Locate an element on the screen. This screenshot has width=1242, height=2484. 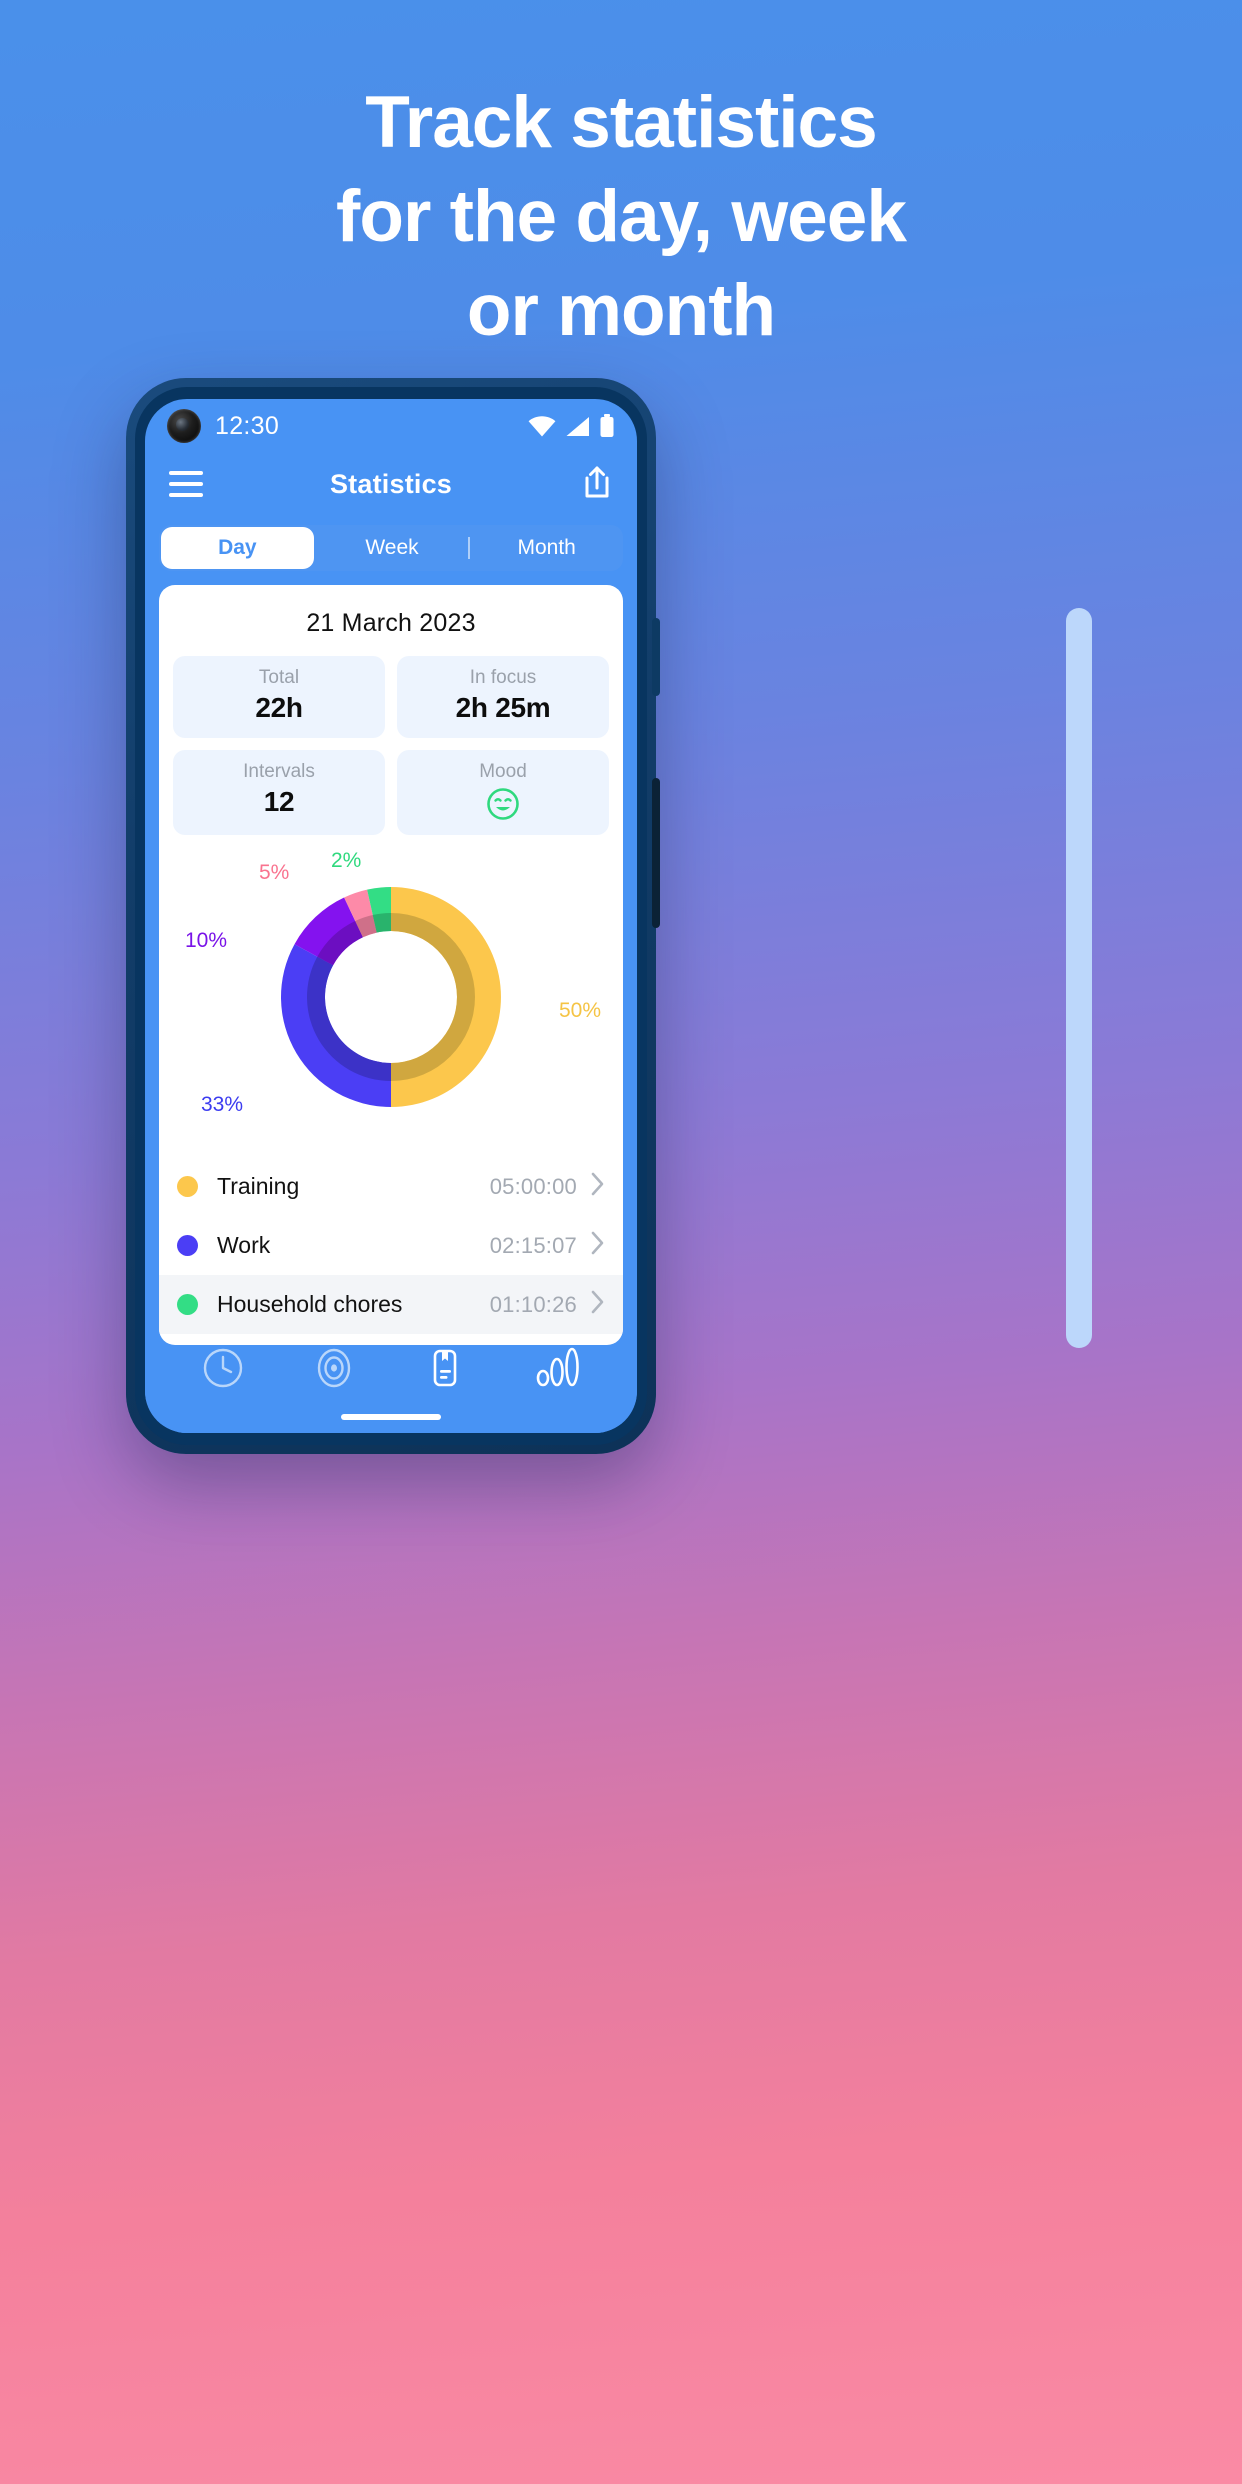
headline-line-1: Track statistics is located at coordinates (621, 122).